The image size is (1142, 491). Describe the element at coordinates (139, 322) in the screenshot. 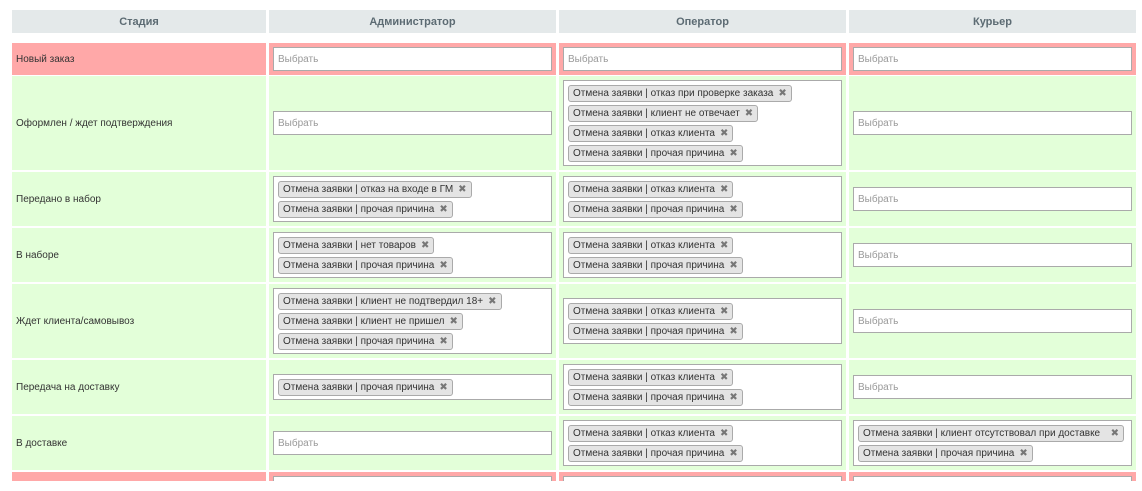

I see `stage-name: Ждет клиента/самовывоз` at that location.